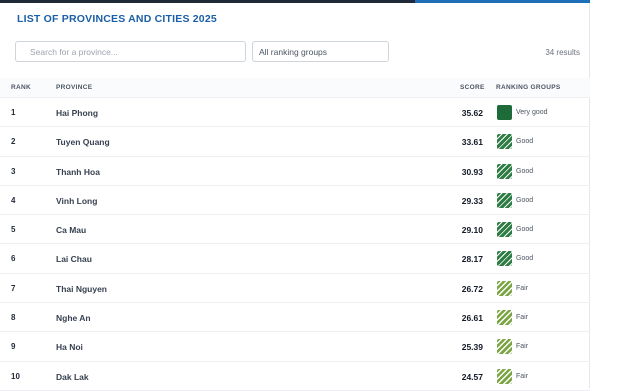 The image size is (640, 391). I want to click on row-rank: 2, so click(13, 142).